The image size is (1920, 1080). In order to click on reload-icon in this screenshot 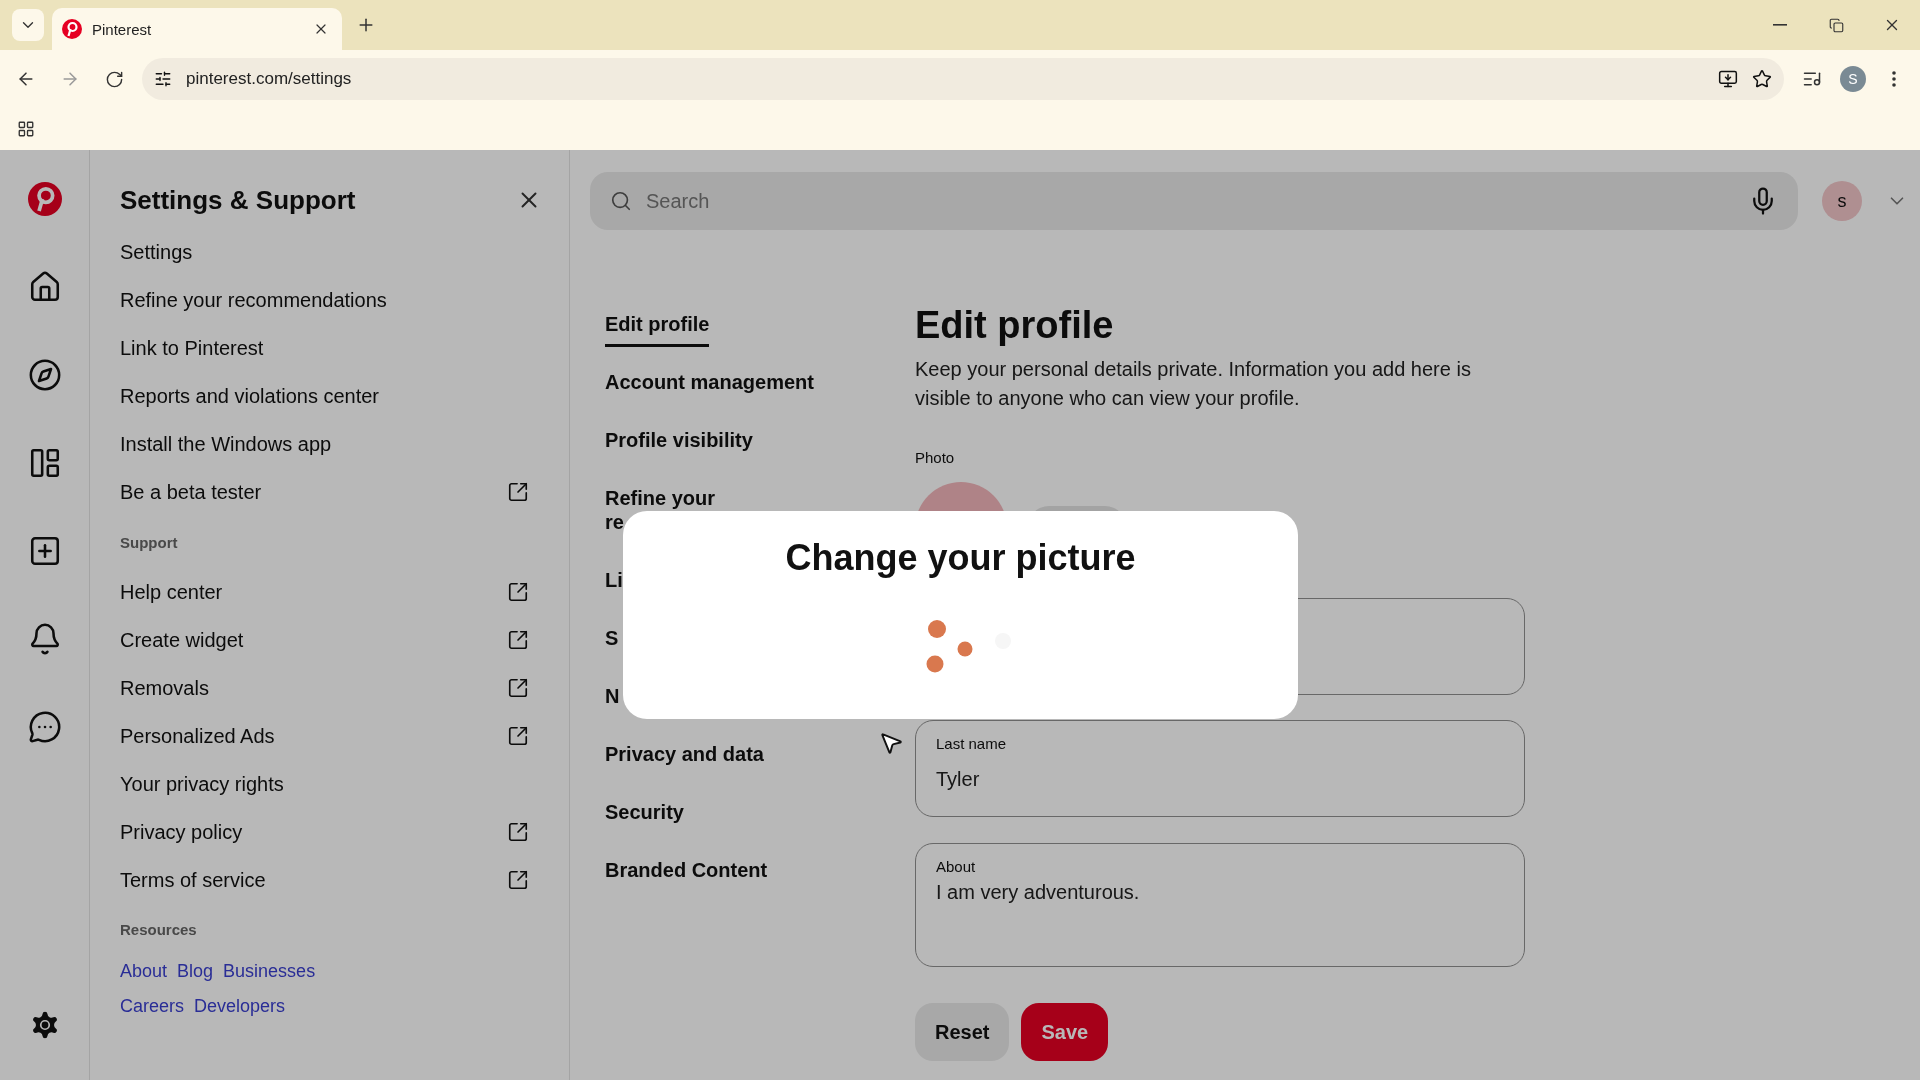, I will do `click(114, 79)`.